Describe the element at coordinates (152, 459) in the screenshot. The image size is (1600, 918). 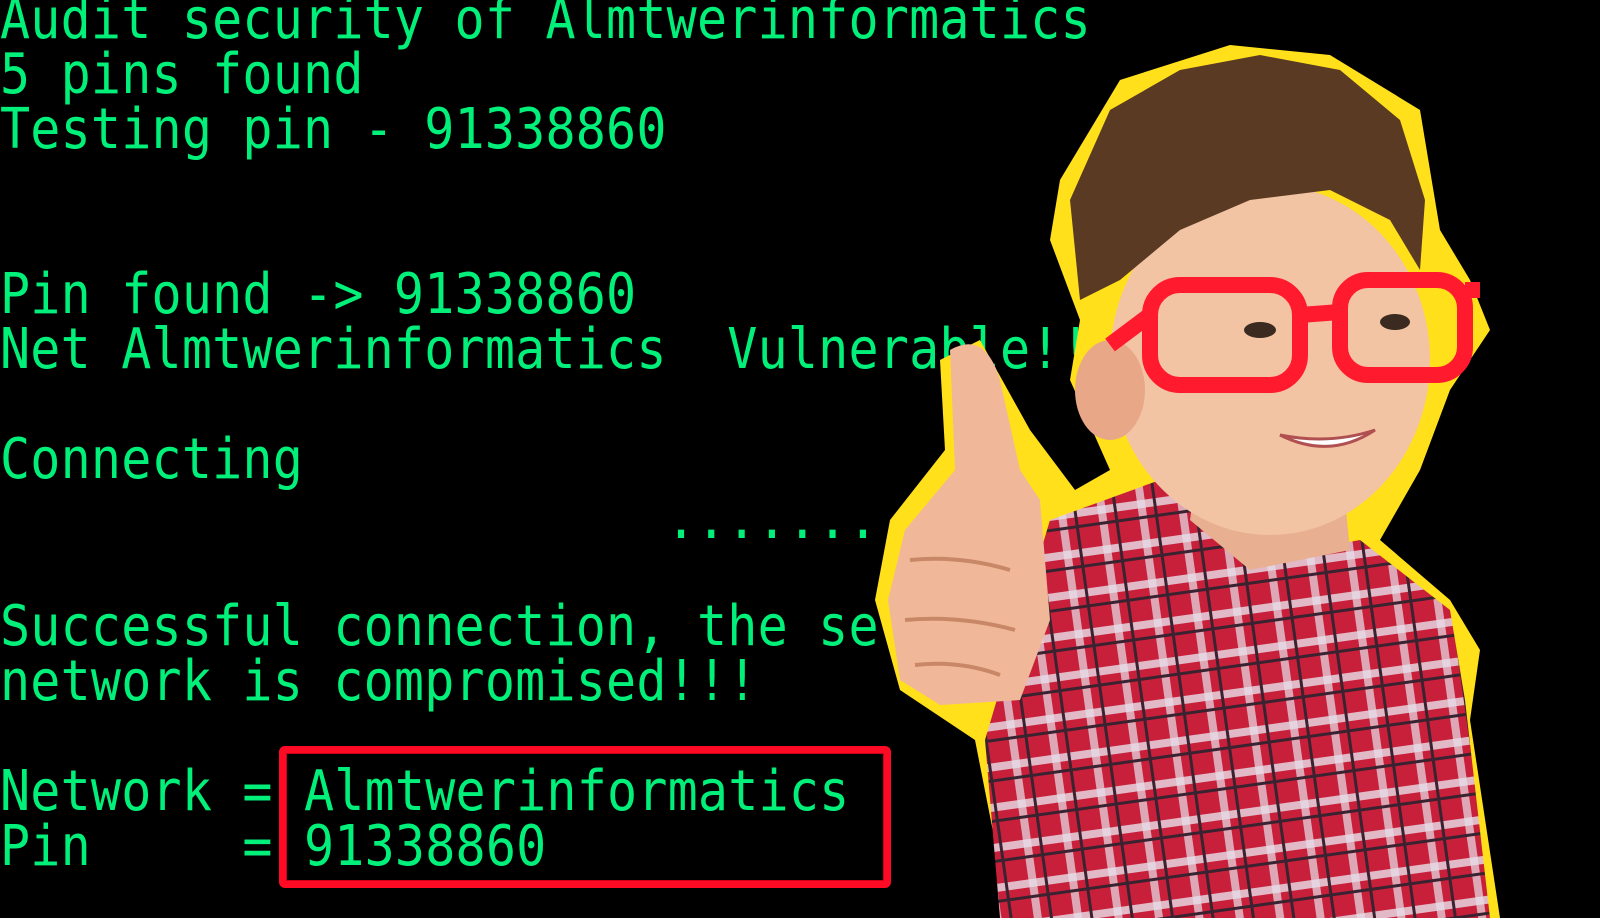
I see `connecting-line: Connecting` at that location.